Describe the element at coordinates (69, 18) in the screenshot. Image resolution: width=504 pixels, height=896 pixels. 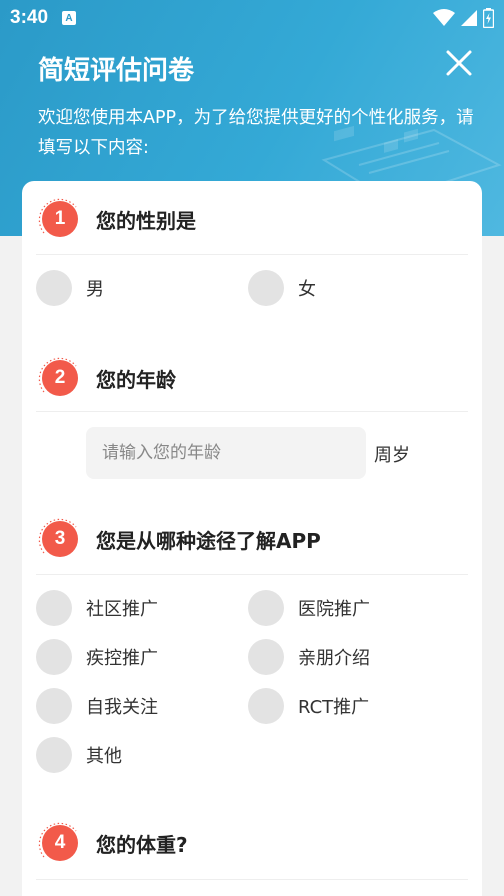
I see `notification-a-icon: A` at that location.